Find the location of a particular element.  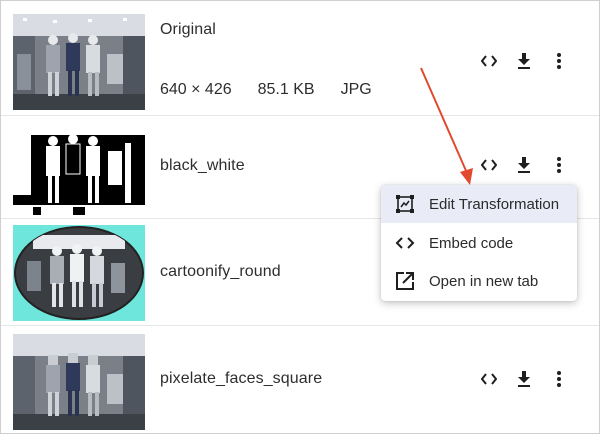

asset-name: pixelate_faces_square is located at coordinates (241, 378).